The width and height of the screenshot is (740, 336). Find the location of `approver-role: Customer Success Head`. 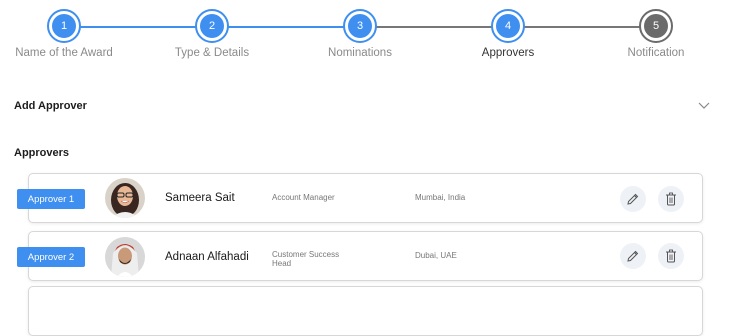

approver-role: Customer Success Head is located at coordinates (306, 259).